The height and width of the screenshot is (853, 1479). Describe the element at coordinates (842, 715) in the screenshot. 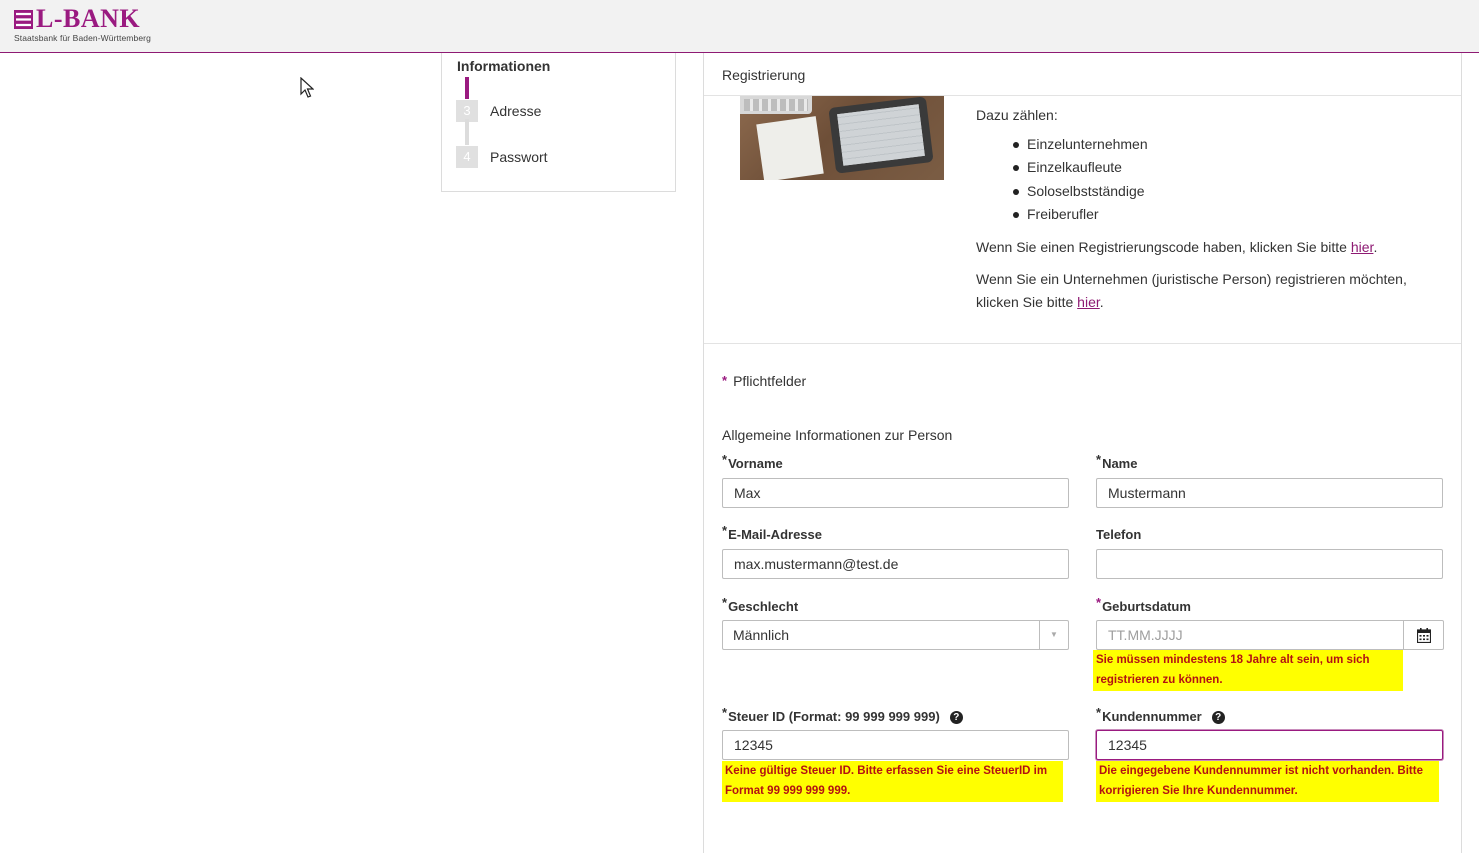

I see `steuer-id-label: *Steuer ID (Format: 99 999 999 999)?` at that location.